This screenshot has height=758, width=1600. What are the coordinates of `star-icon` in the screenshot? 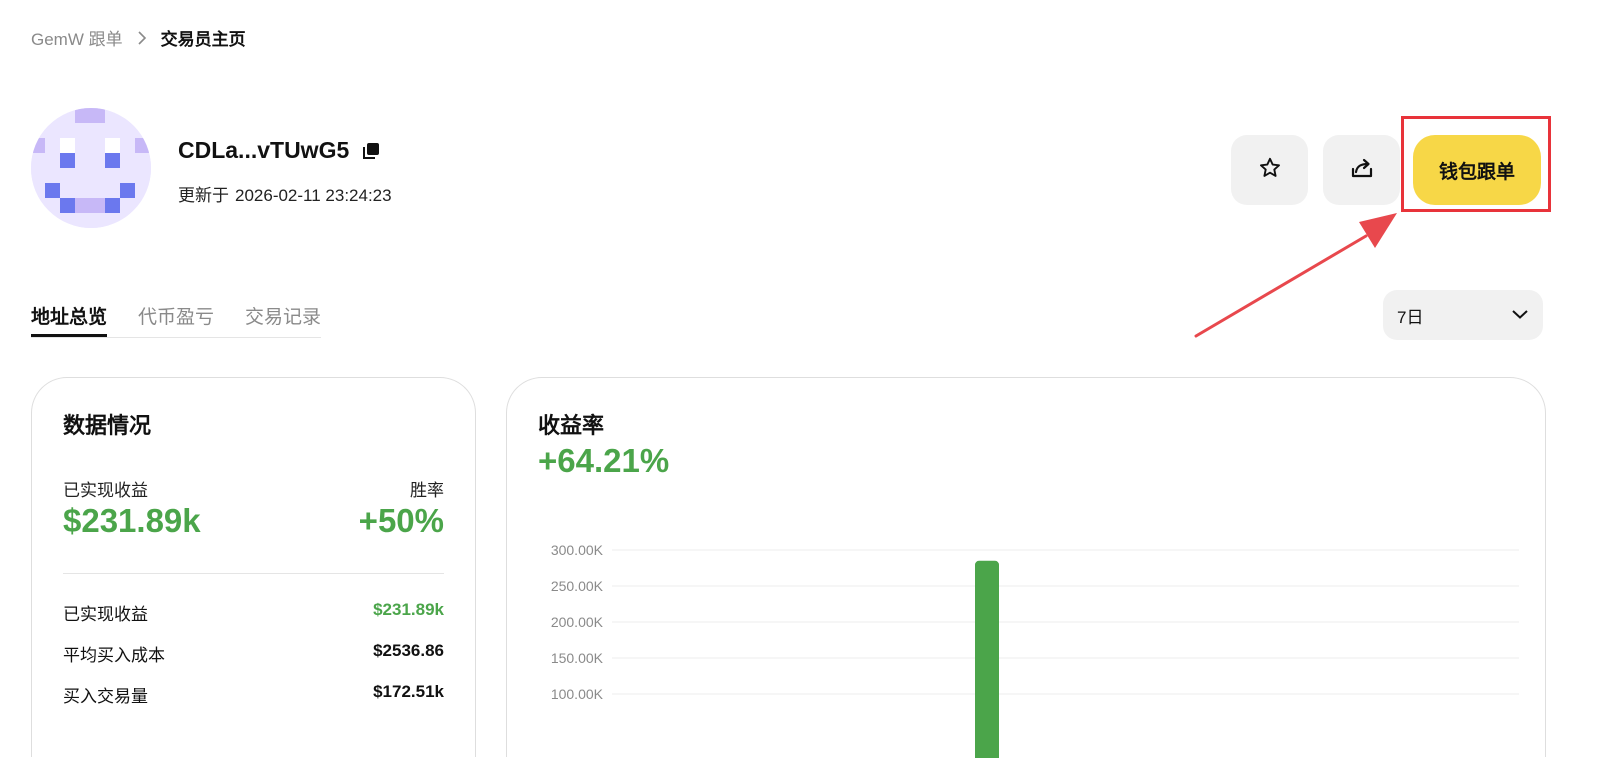 It's located at (1270, 170).